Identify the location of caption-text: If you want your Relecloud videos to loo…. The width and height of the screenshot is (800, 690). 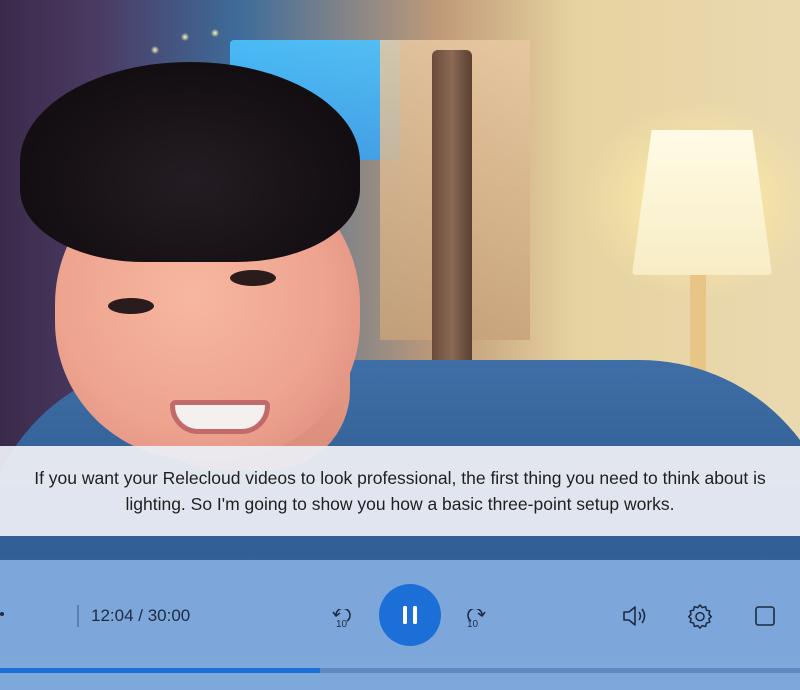
(400, 491).